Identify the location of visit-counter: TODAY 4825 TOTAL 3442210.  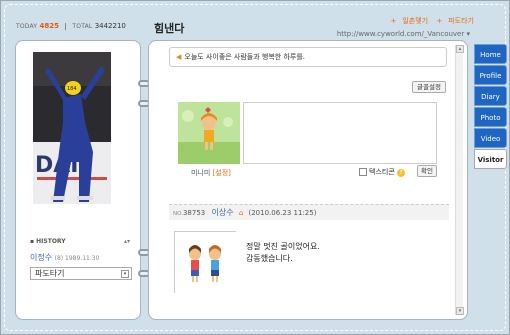
(76, 31).